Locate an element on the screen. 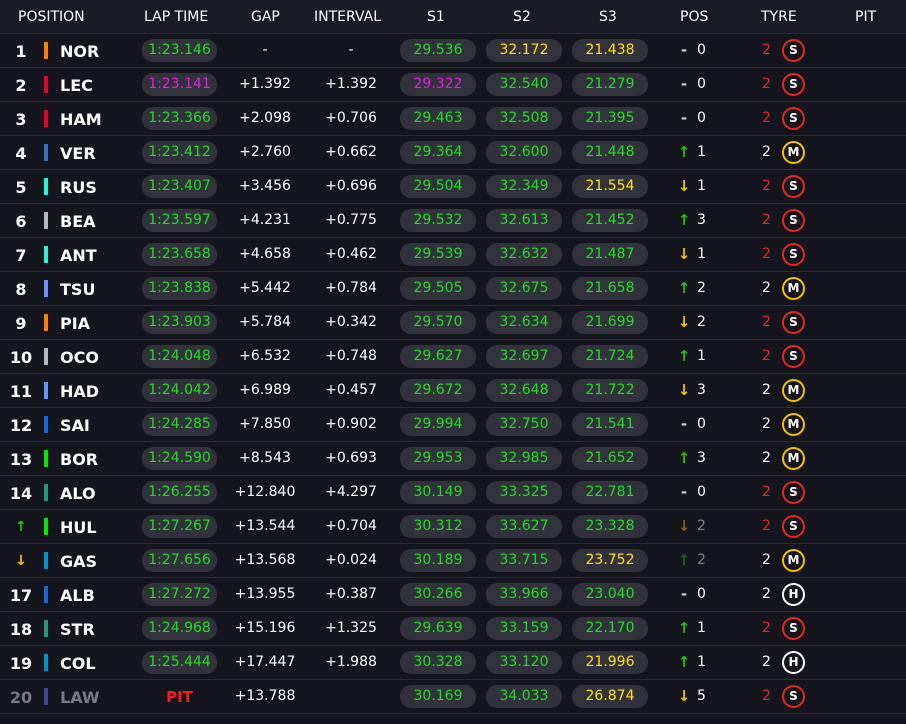  sector3-cell: 21.395 is located at coordinates (610, 118).